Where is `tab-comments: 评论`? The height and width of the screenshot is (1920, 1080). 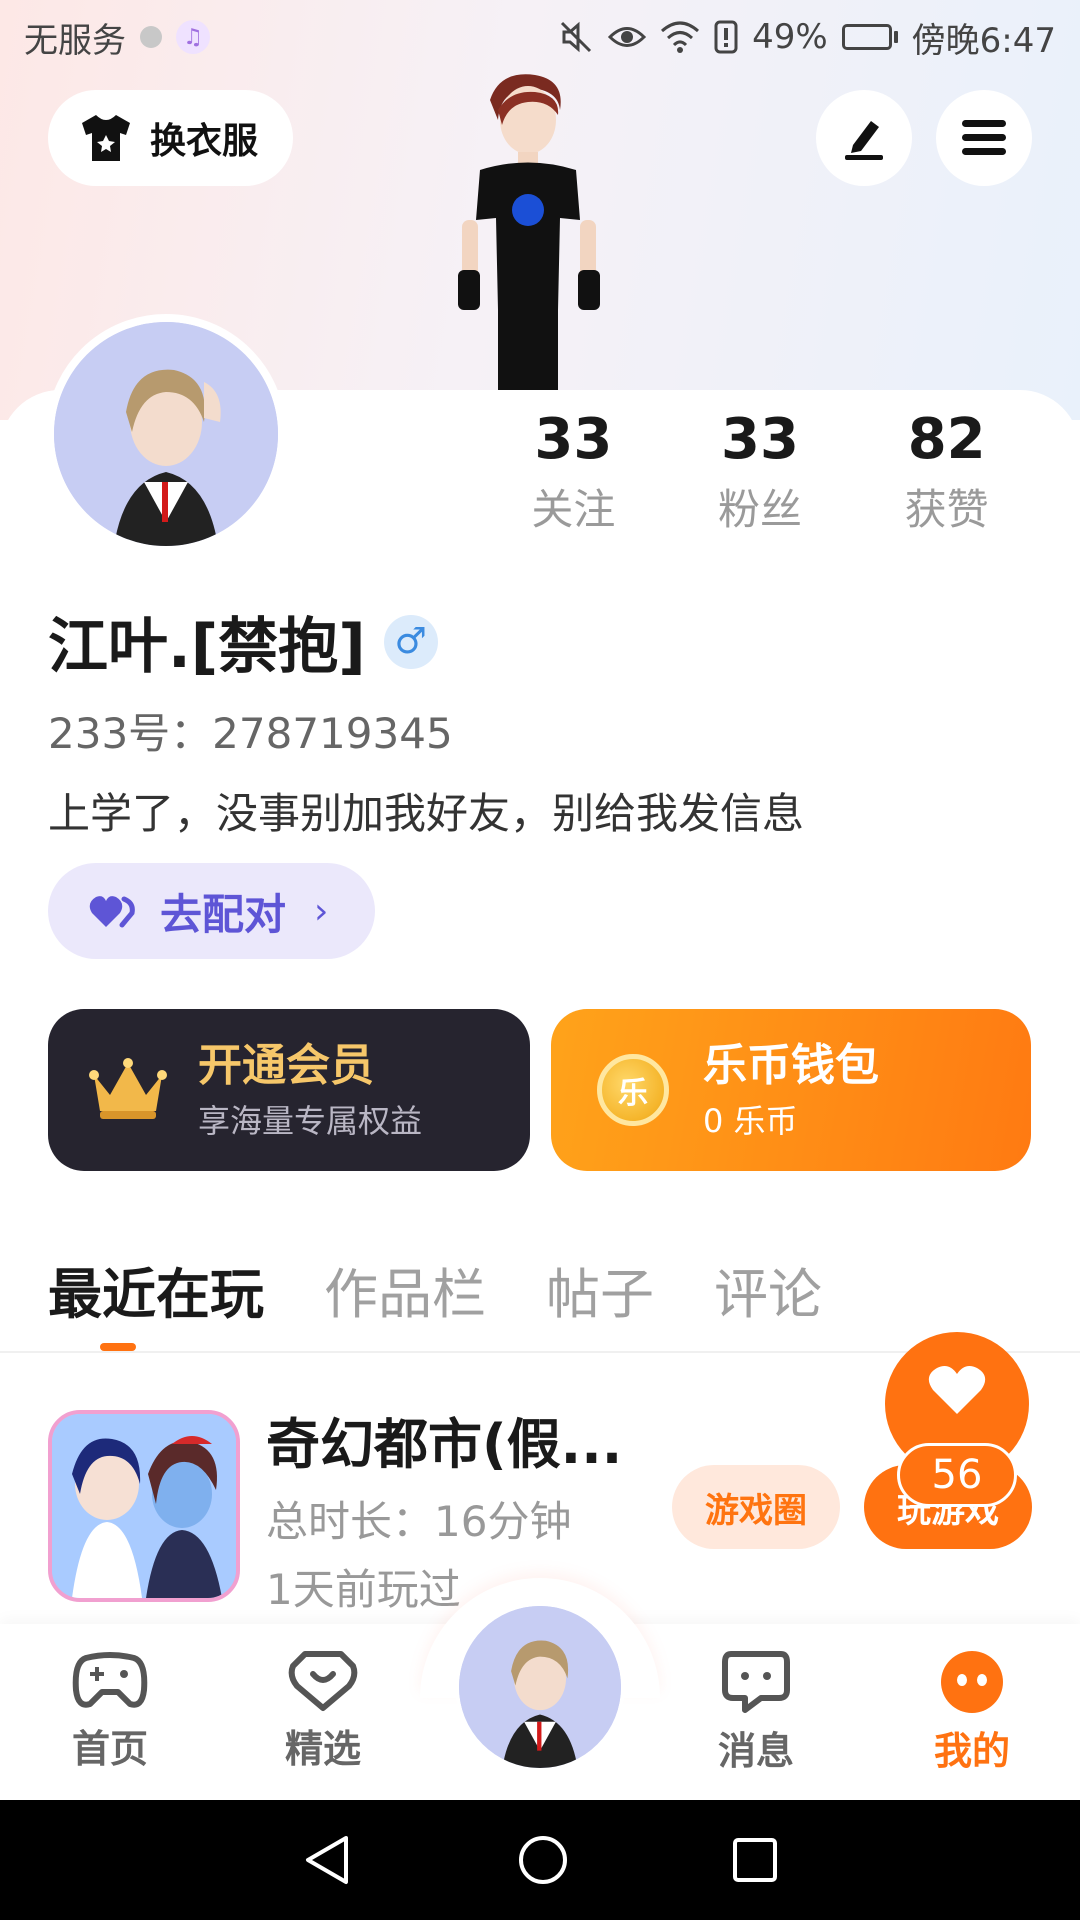
tab-comments: 评论 is located at coordinates (768, 1289).